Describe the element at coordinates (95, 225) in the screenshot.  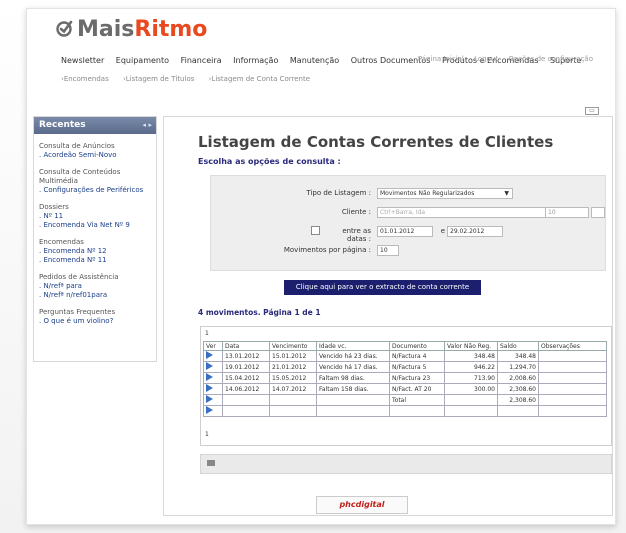
I see `sidebar-item: . Encomenda Via Net Nº 9` at that location.